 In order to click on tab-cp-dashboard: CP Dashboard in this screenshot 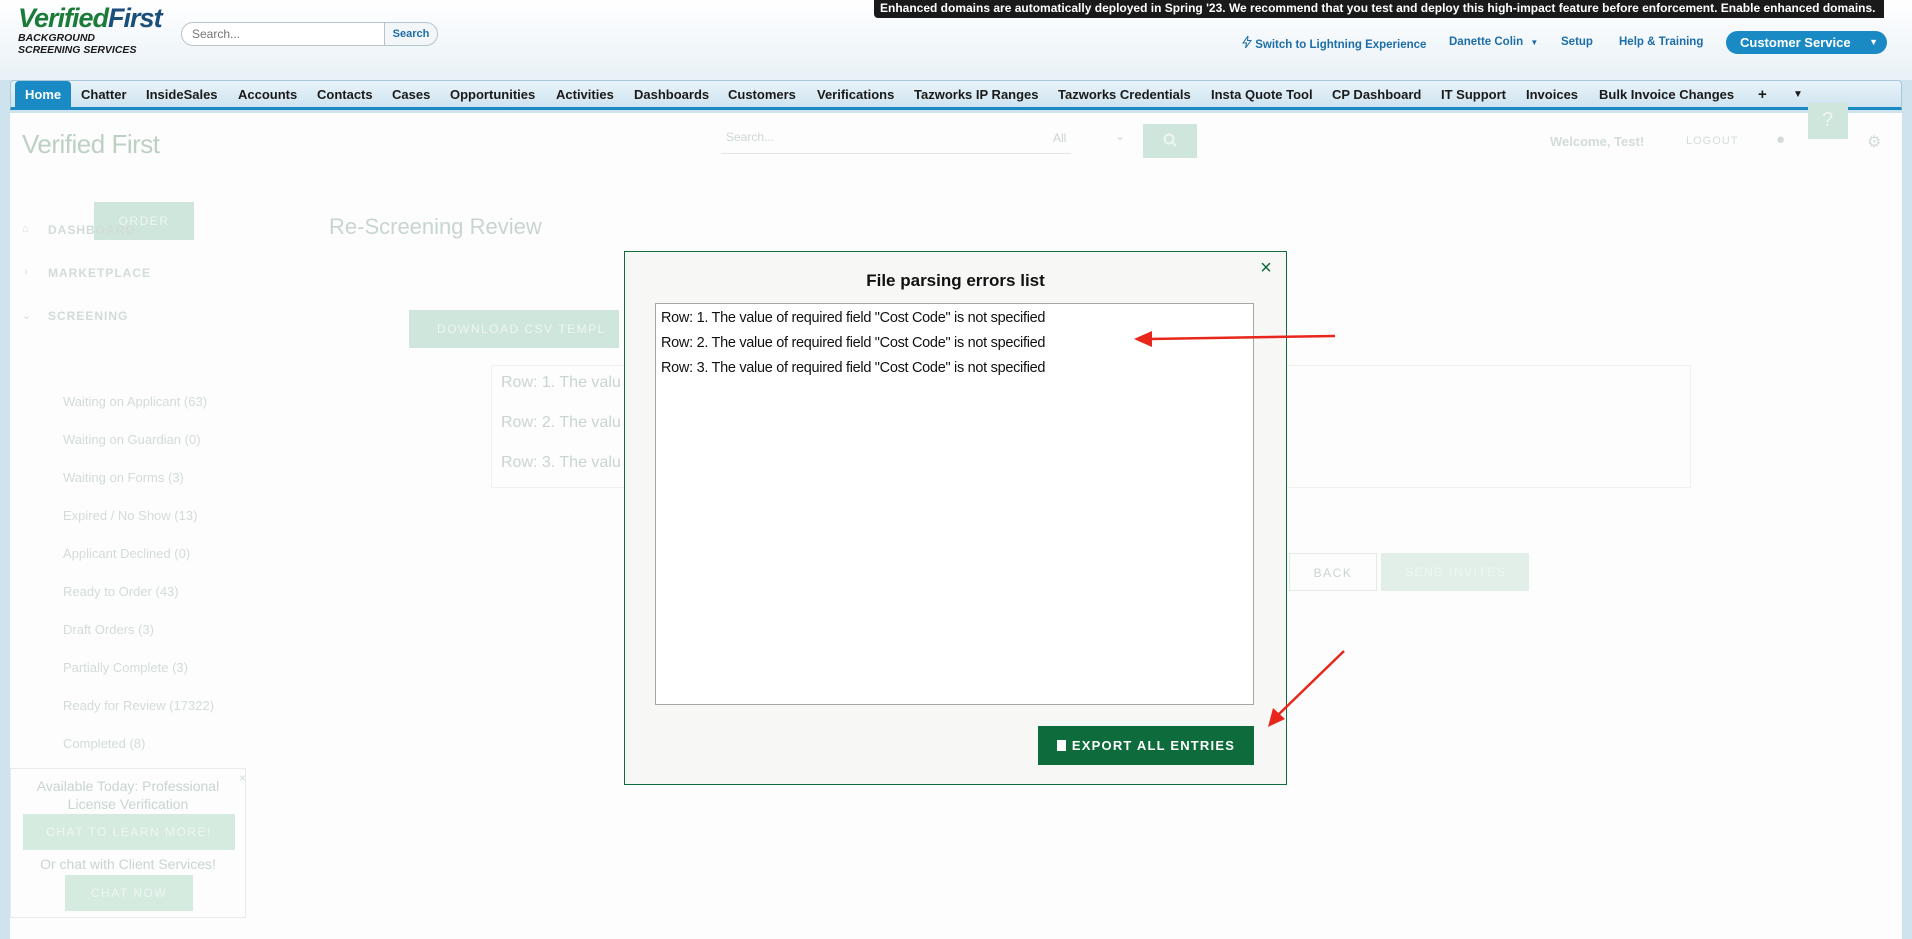, I will do `click(1376, 94)`.